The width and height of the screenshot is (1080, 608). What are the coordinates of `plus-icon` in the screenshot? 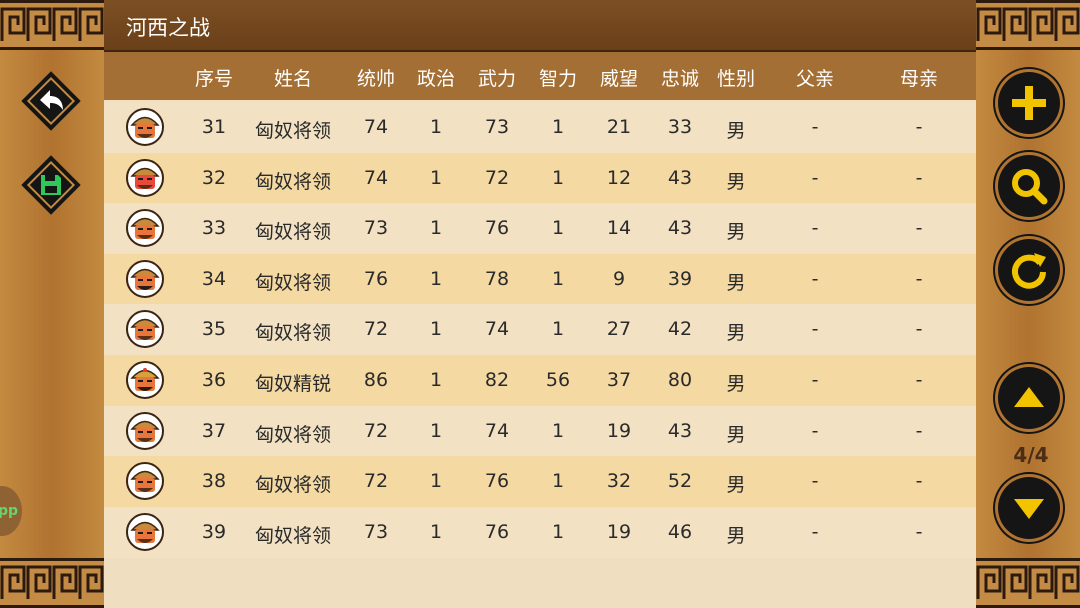 It's located at (1029, 103).